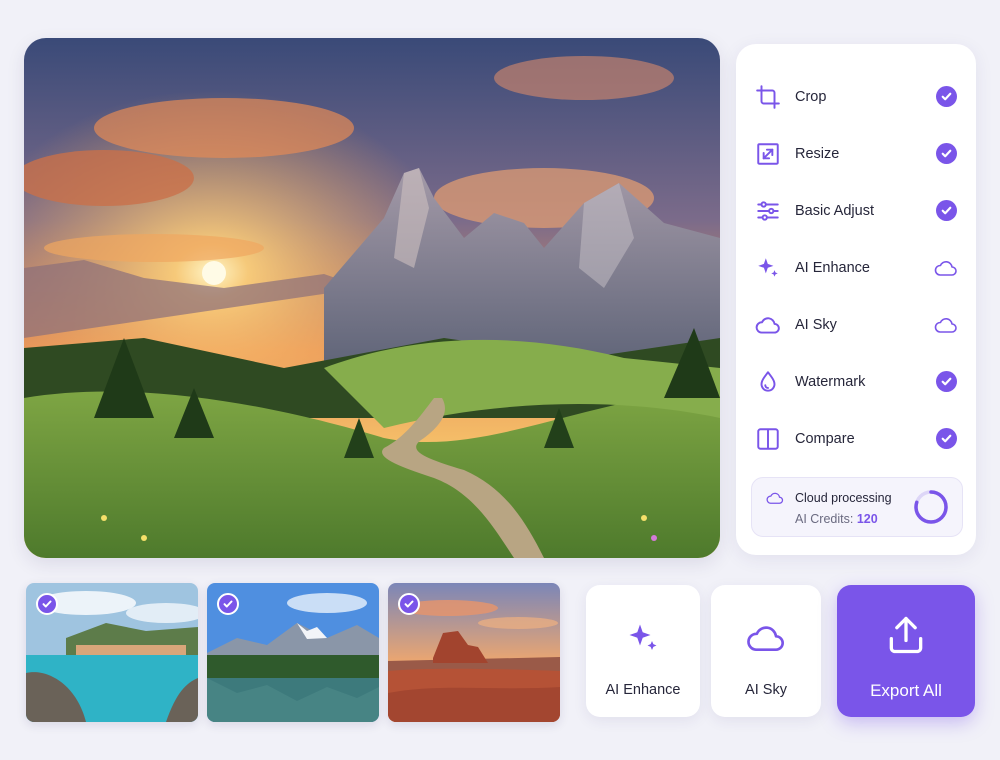  What do you see at coordinates (112, 652) in the screenshot?
I see `thumbnail-coastal-village` at bounding box center [112, 652].